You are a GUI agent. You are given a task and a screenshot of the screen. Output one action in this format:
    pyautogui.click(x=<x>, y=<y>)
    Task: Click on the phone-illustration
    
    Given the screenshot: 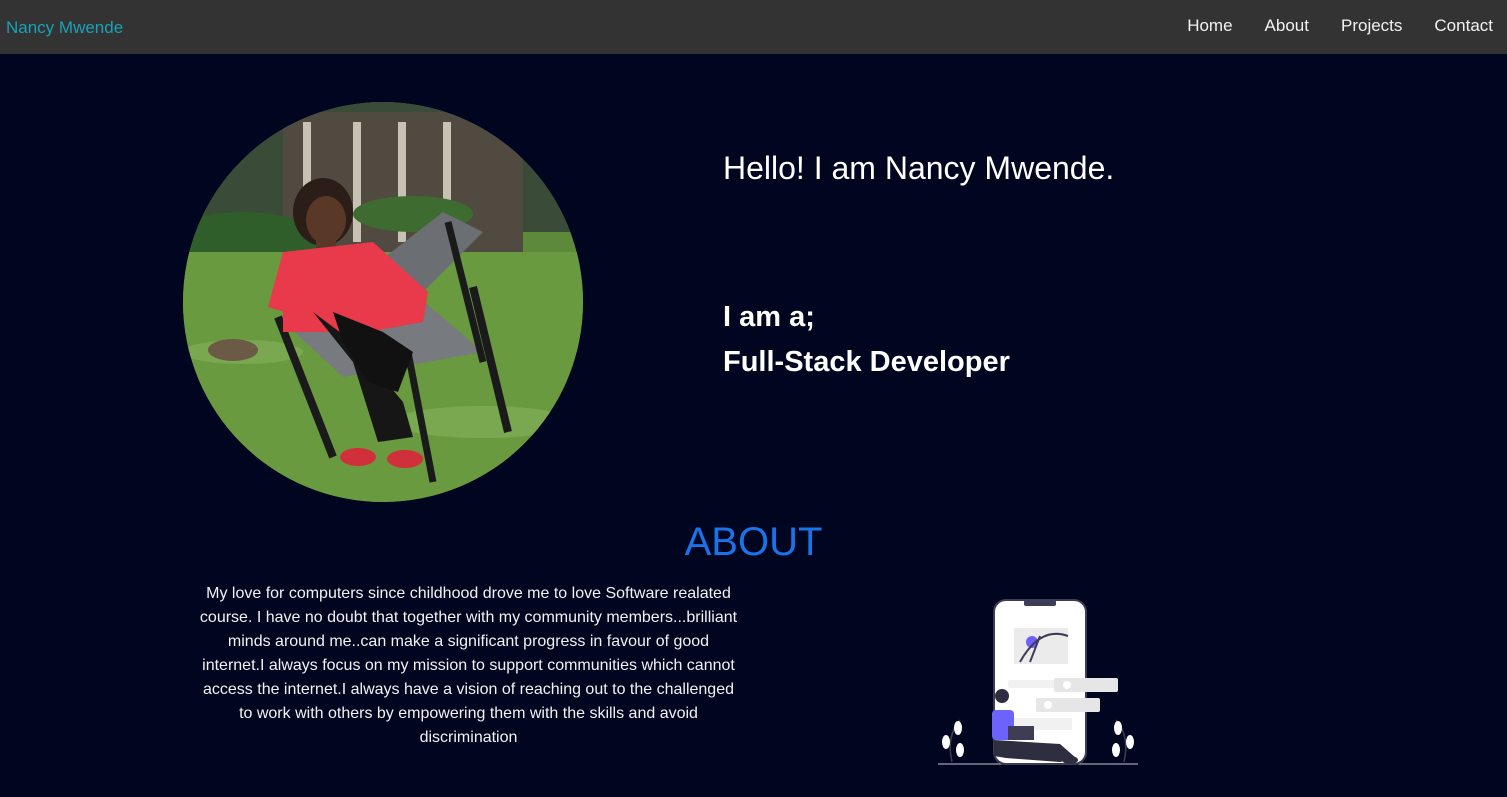 What is the action you would take?
    pyautogui.click(x=1038, y=682)
    